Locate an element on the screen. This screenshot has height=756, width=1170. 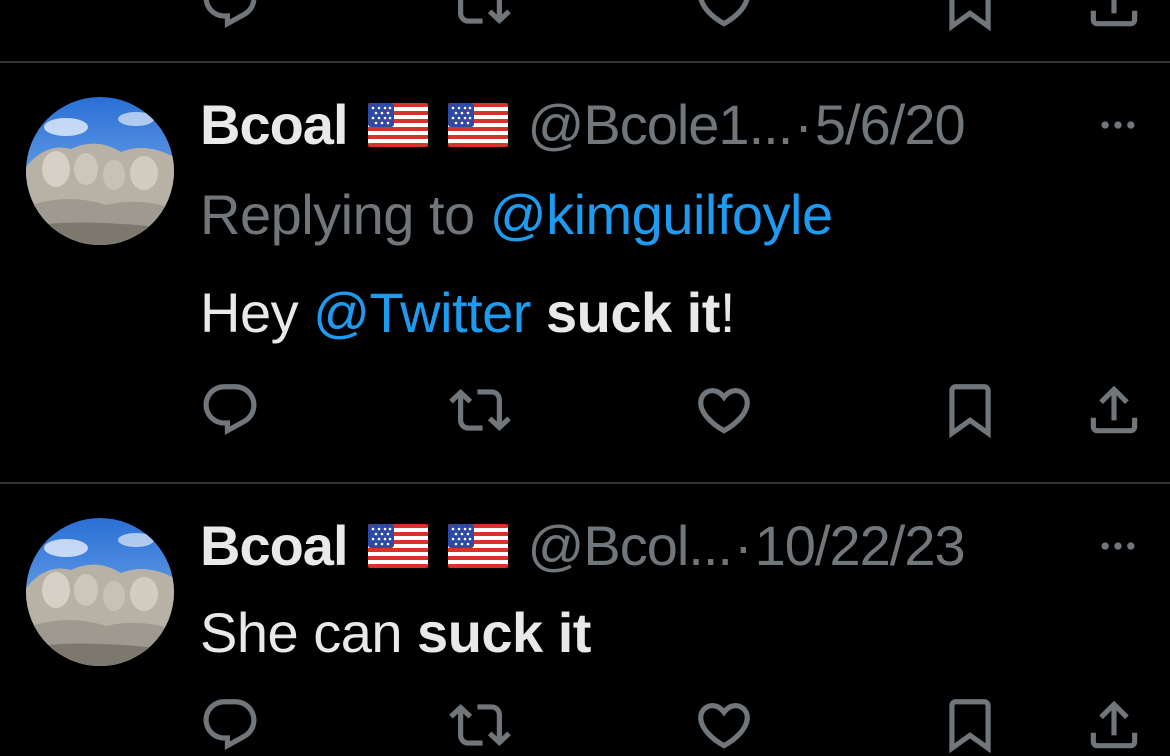
tweet-mention: @Twitter is located at coordinates (422, 312).